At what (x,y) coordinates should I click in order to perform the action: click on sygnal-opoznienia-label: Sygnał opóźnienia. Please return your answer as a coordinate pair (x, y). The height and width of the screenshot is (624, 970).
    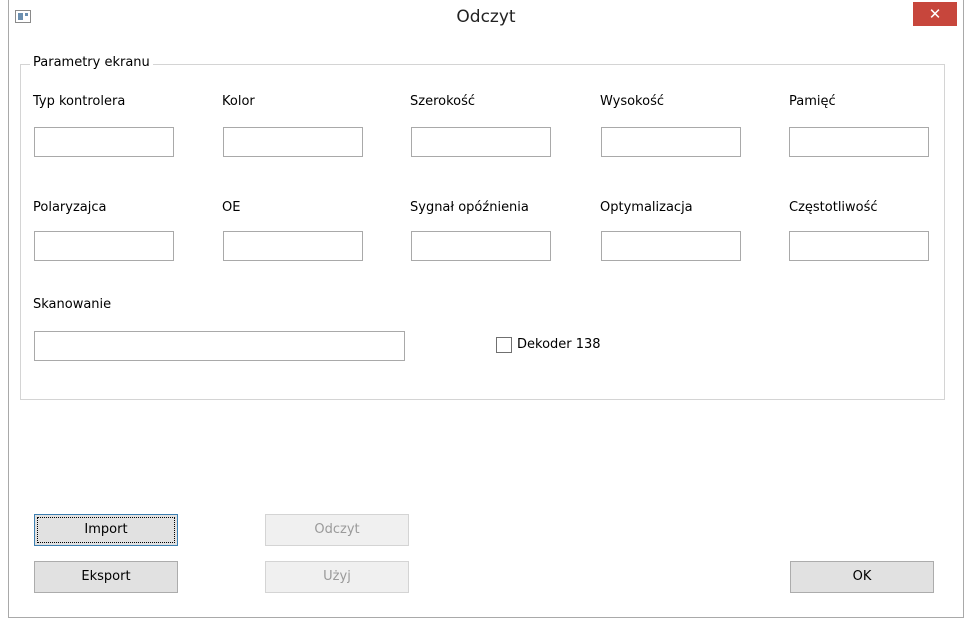
    Looking at the image, I should click on (469, 207).